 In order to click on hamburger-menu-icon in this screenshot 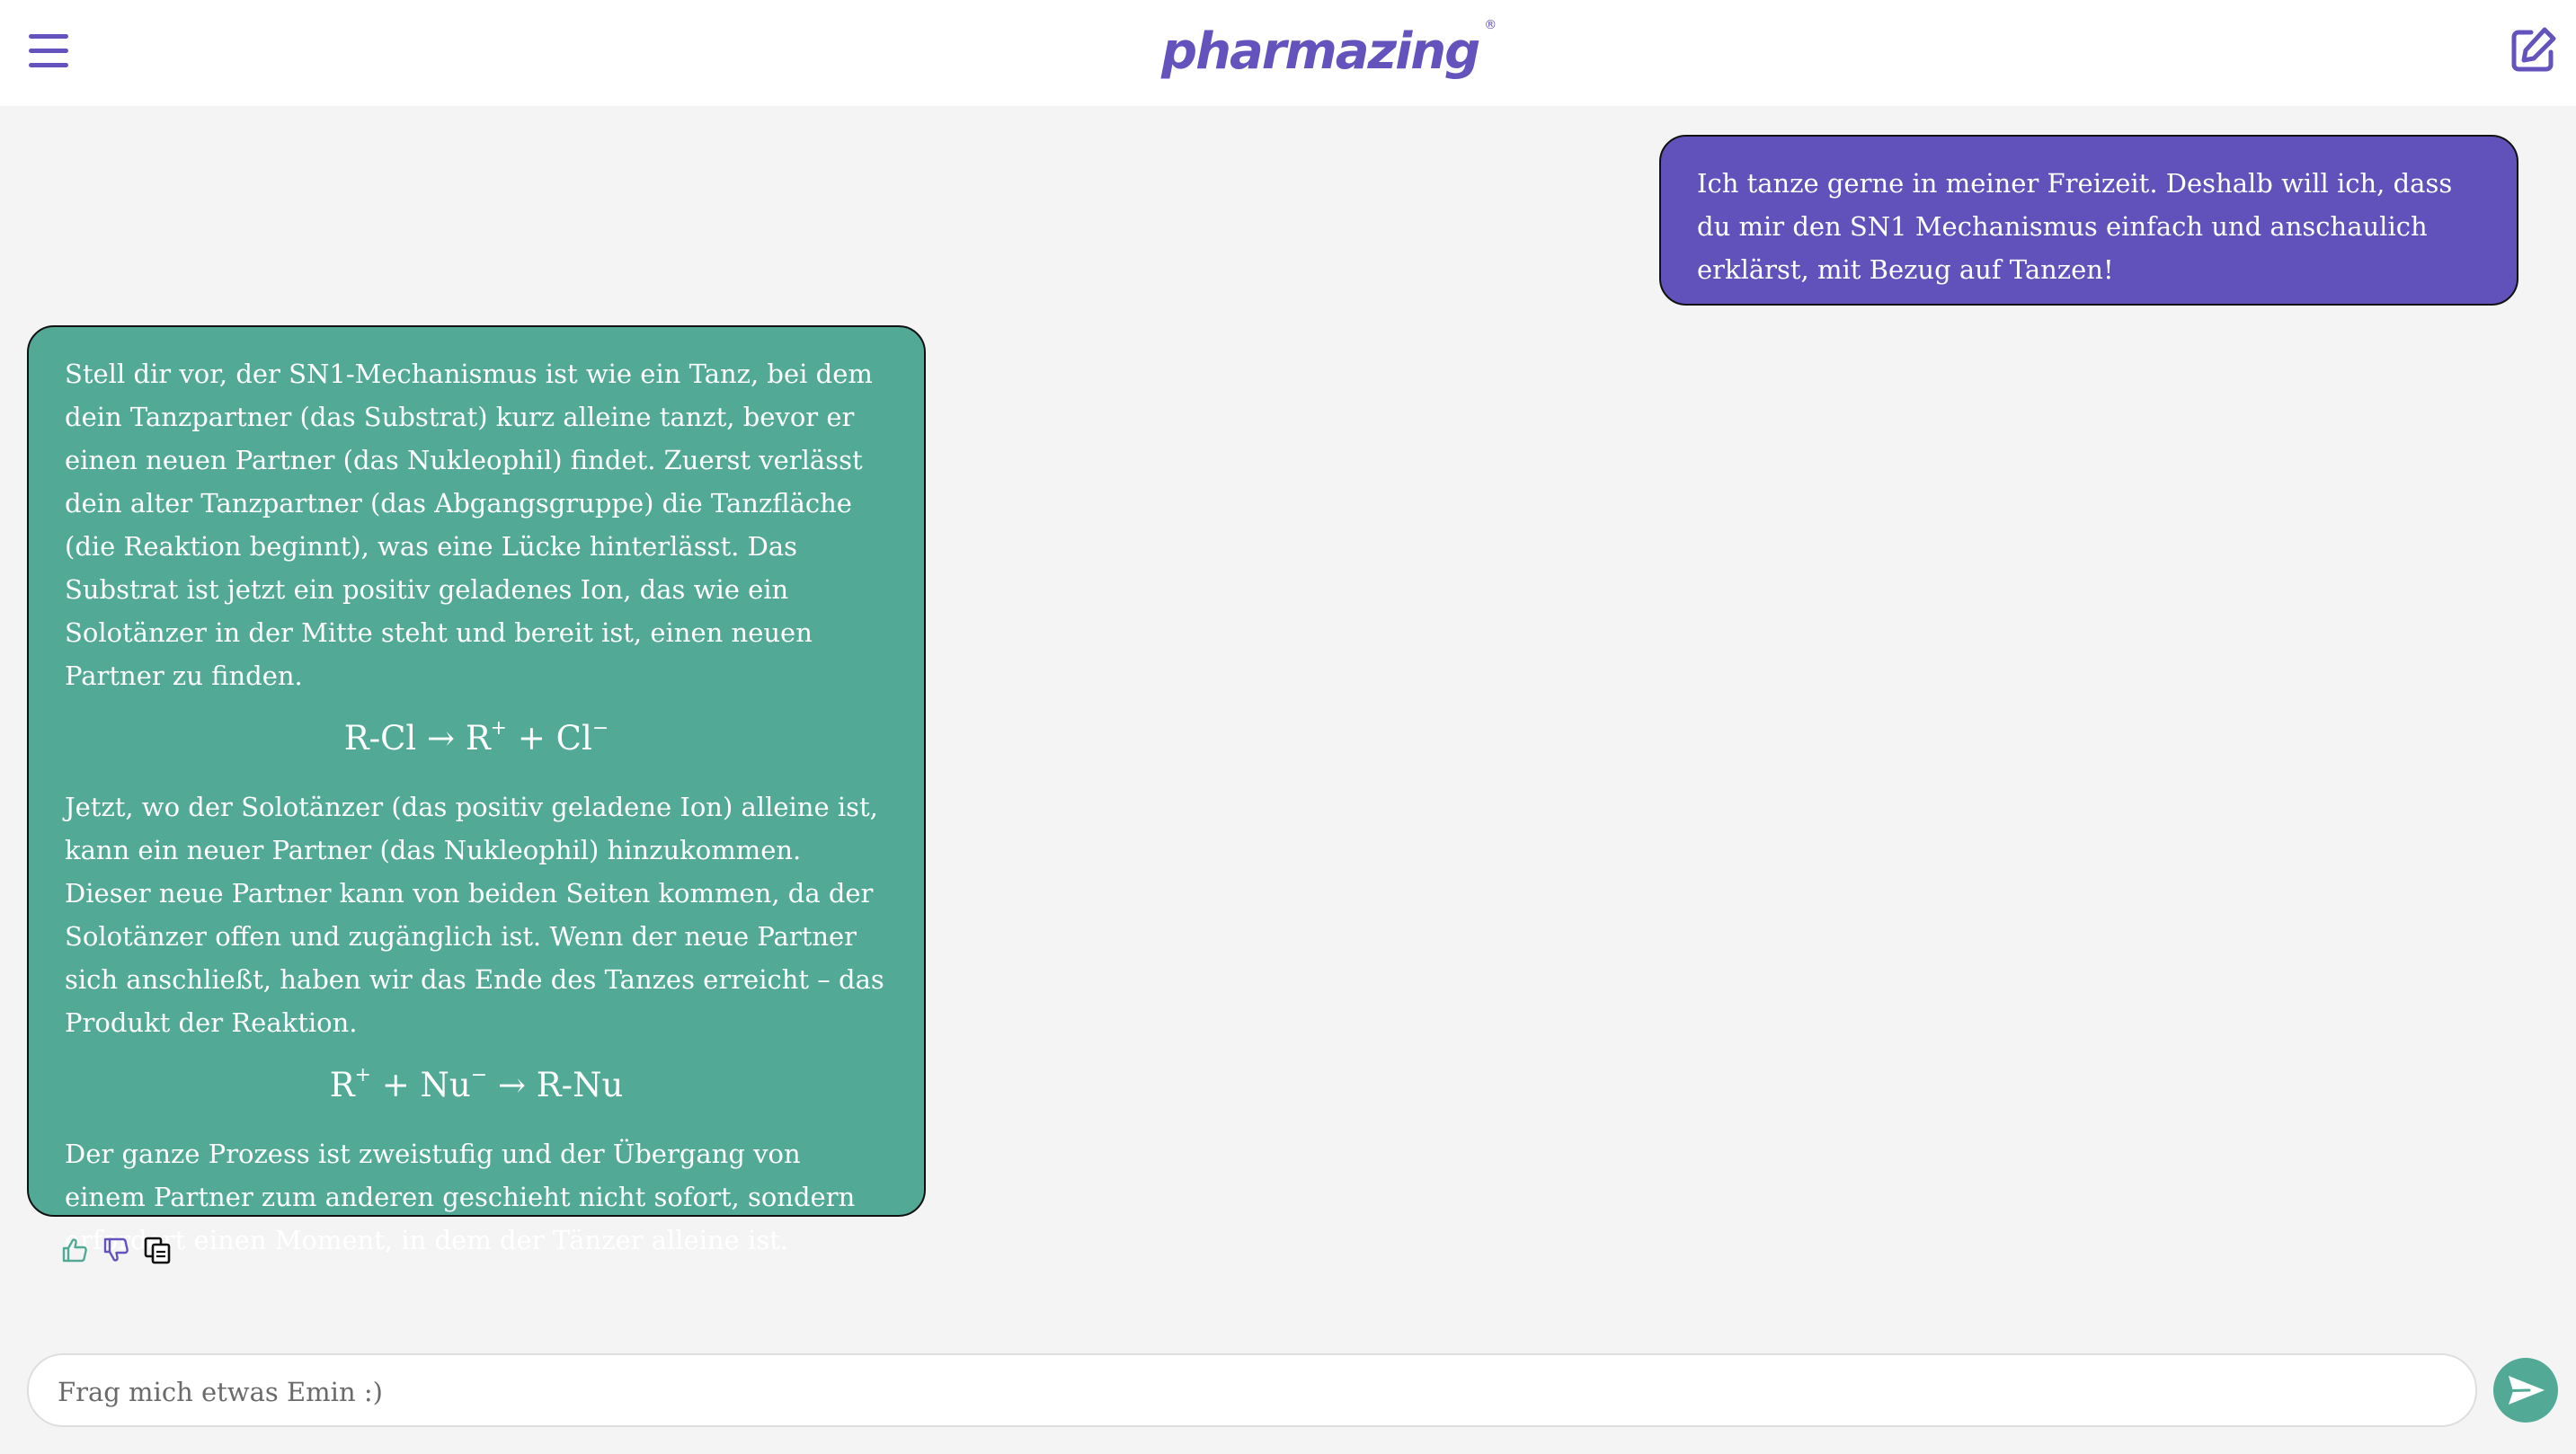, I will do `click(48, 51)`.